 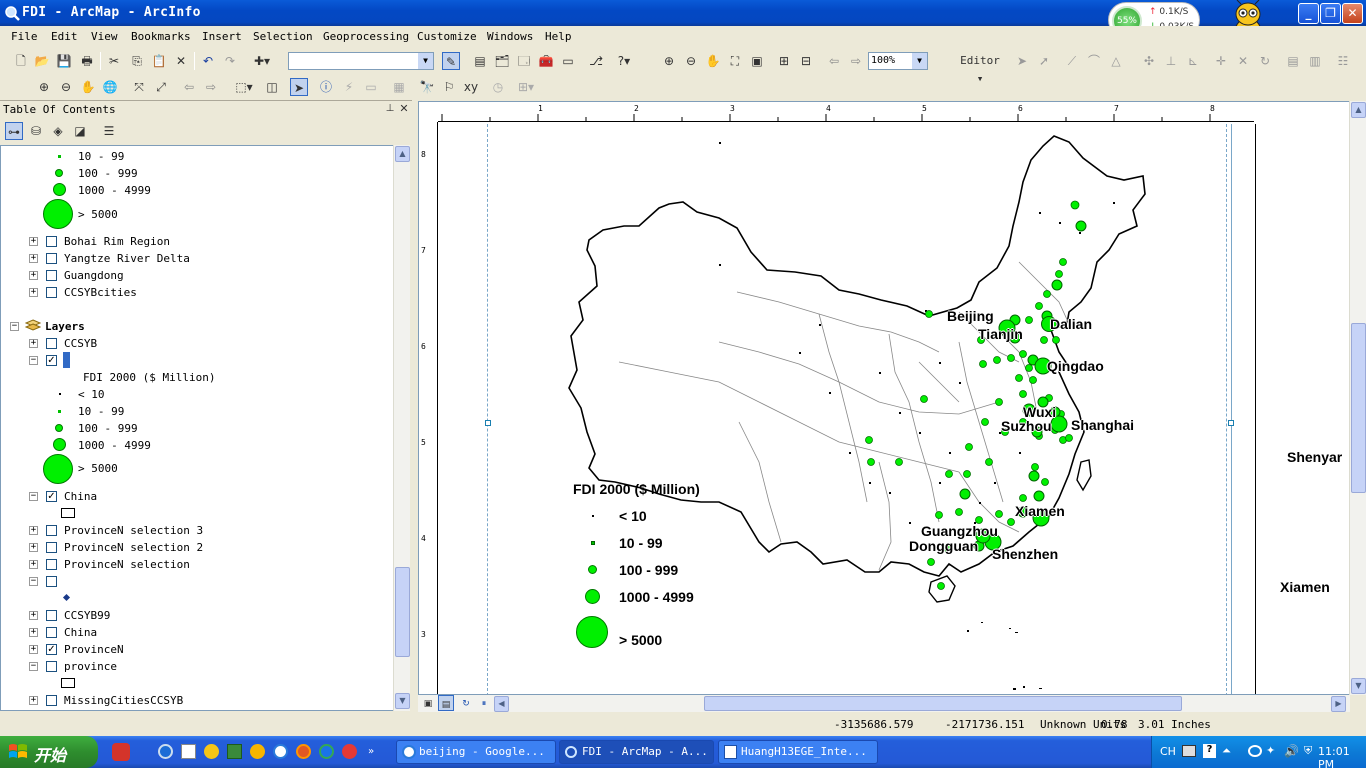 What do you see at coordinates (980, 68) in the screenshot?
I see `editor-menu-button: Editor ▾` at bounding box center [980, 68].